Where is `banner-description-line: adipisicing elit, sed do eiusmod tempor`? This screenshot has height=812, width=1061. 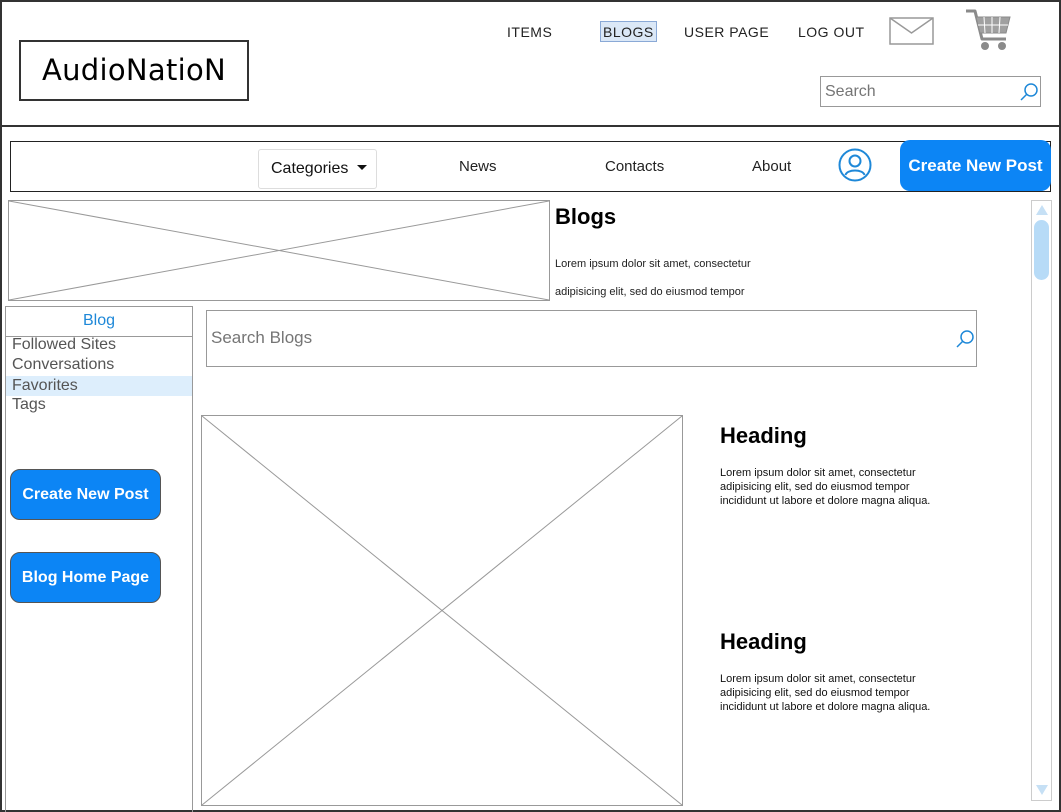 banner-description-line: adipisicing elit, sed do eiusmod tempor is located at coordinates (650, 292).